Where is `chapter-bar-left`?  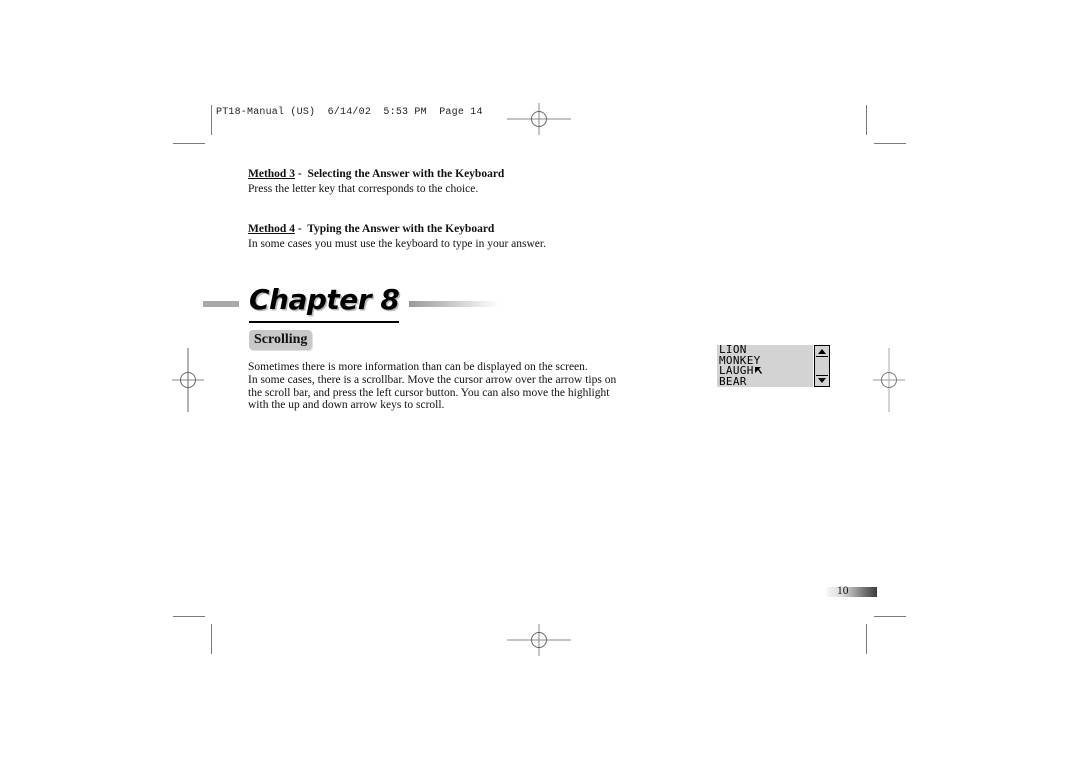 chapter-bar-left is located at coordinates (221, 304).